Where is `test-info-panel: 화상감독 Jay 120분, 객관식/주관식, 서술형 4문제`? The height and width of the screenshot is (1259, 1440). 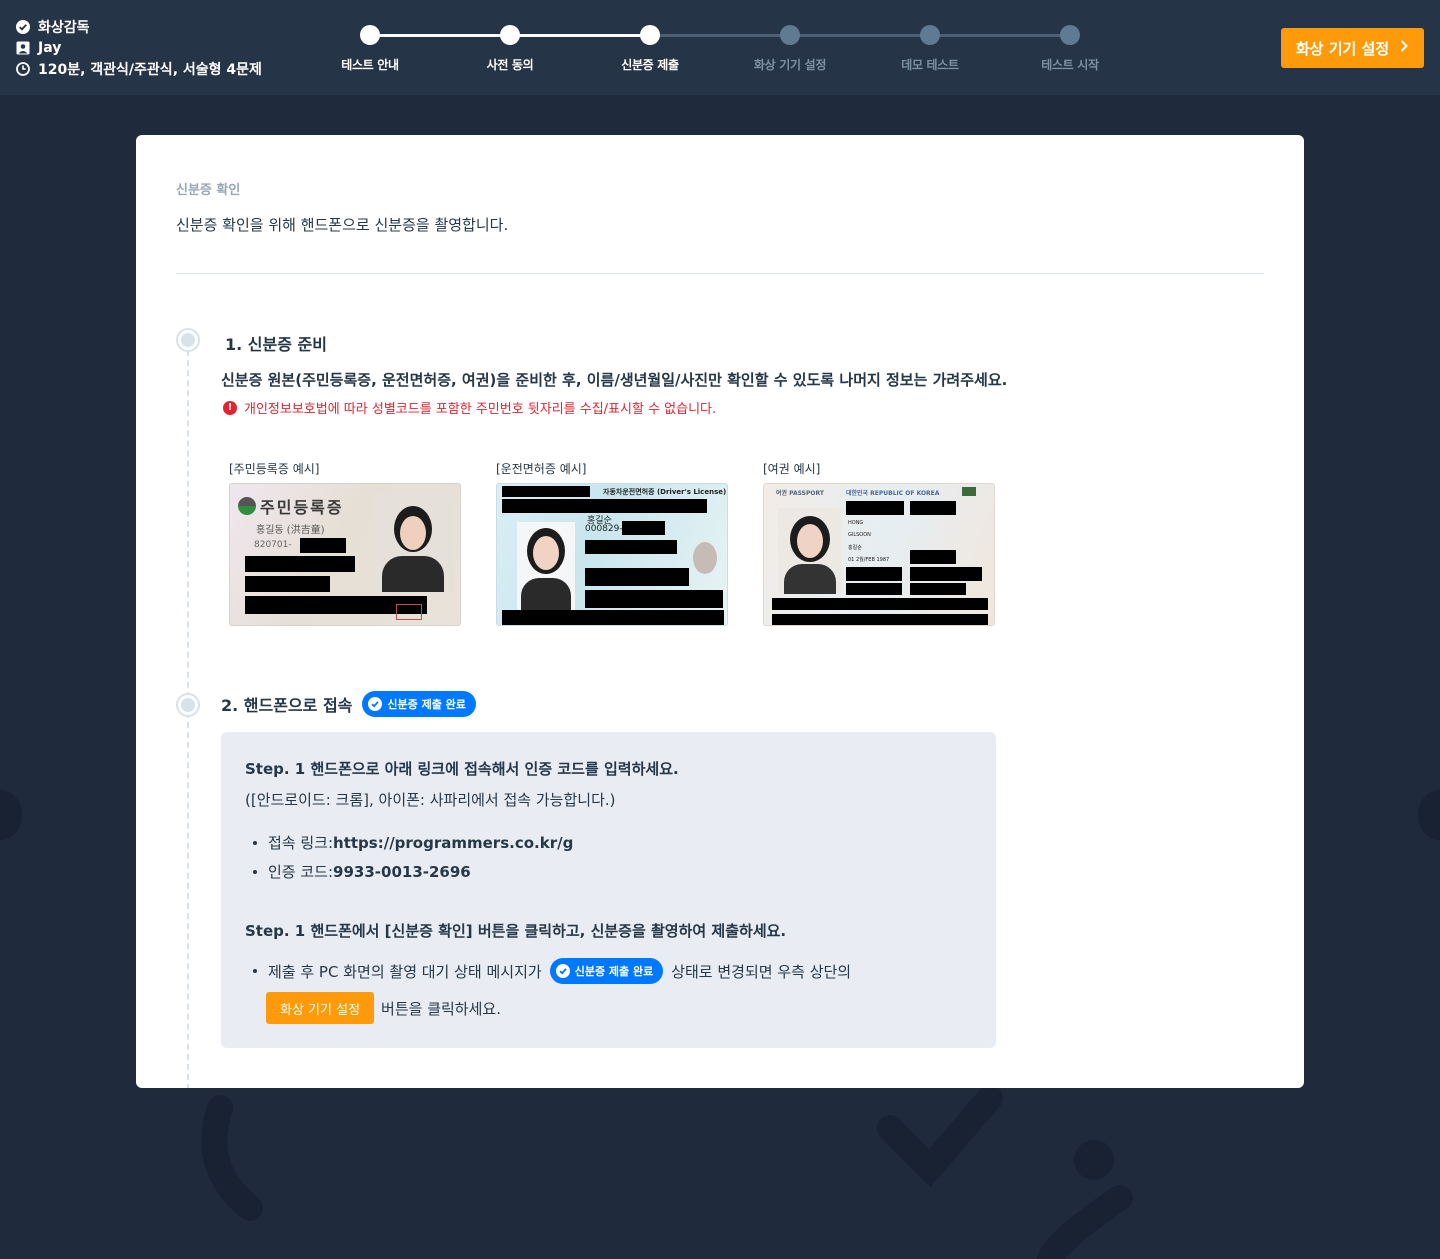
test-info-panel: 화상감독 Jay 120분, 객관식/주관식, 서술형 4문제 is located at coordinates (139, 47).